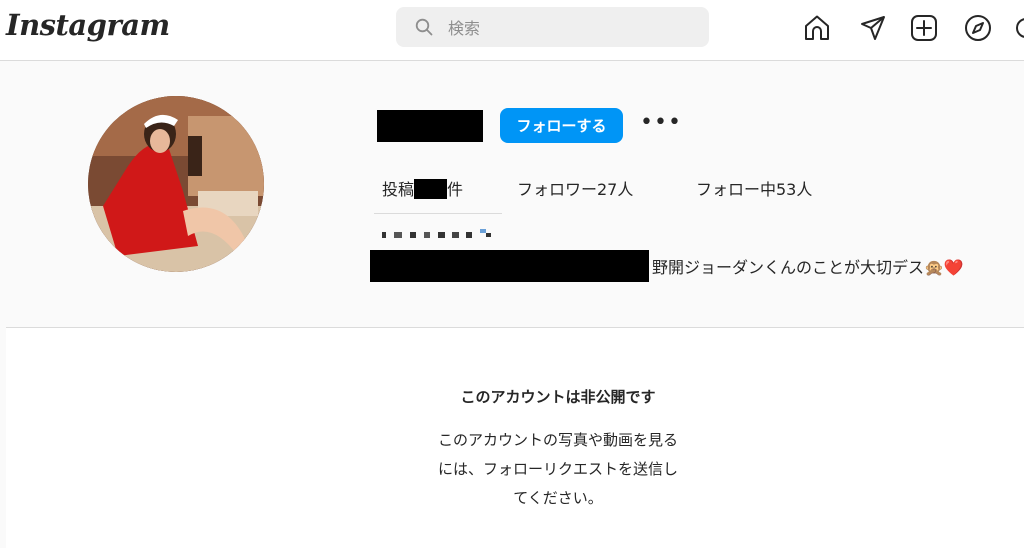  What do you see at coordinates (431, 189) in the screenshot?
I see `posts-count-redacted` at bounding box center [431, 189].